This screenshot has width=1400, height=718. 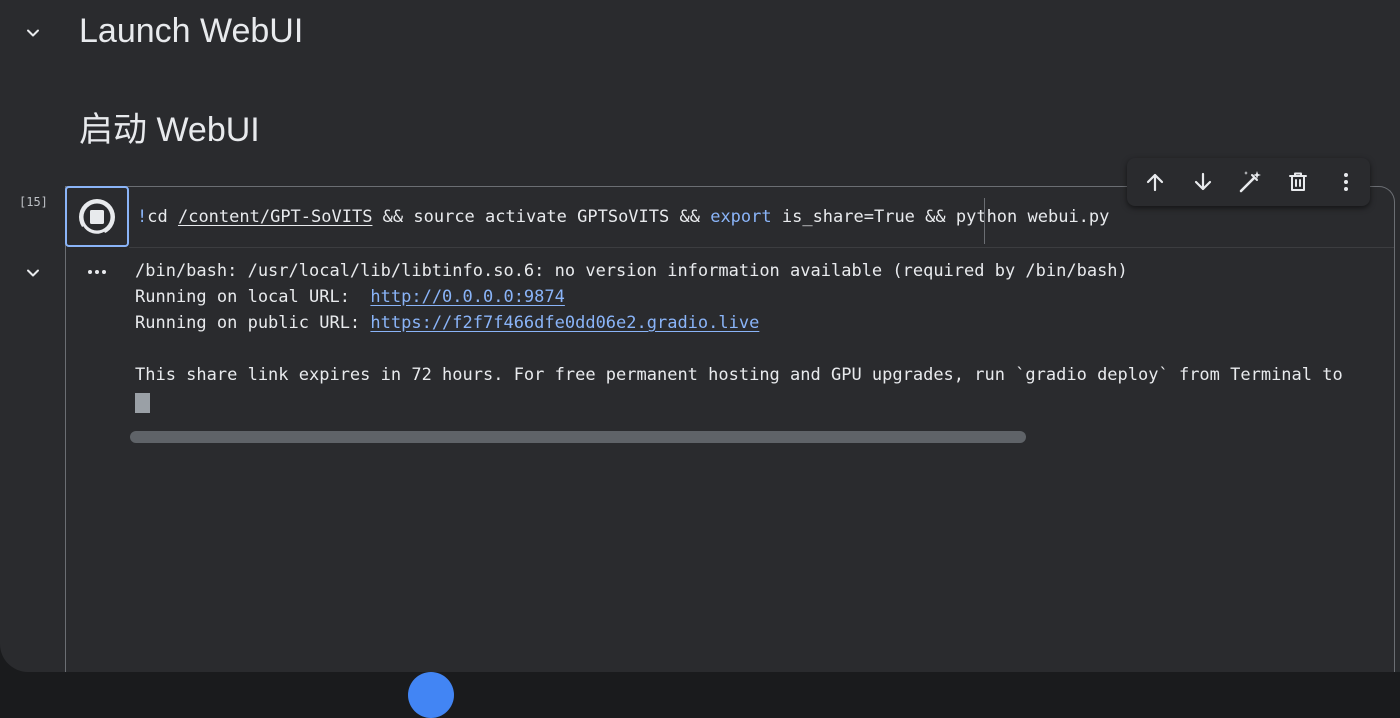 I want to click on more-horizontal-icon, so click(x=97, y=272).